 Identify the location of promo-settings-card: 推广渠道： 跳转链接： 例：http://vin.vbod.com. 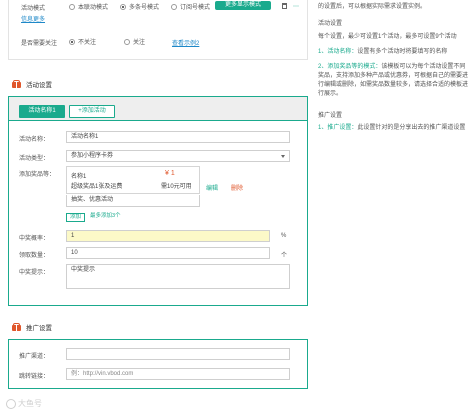
(158, 364).